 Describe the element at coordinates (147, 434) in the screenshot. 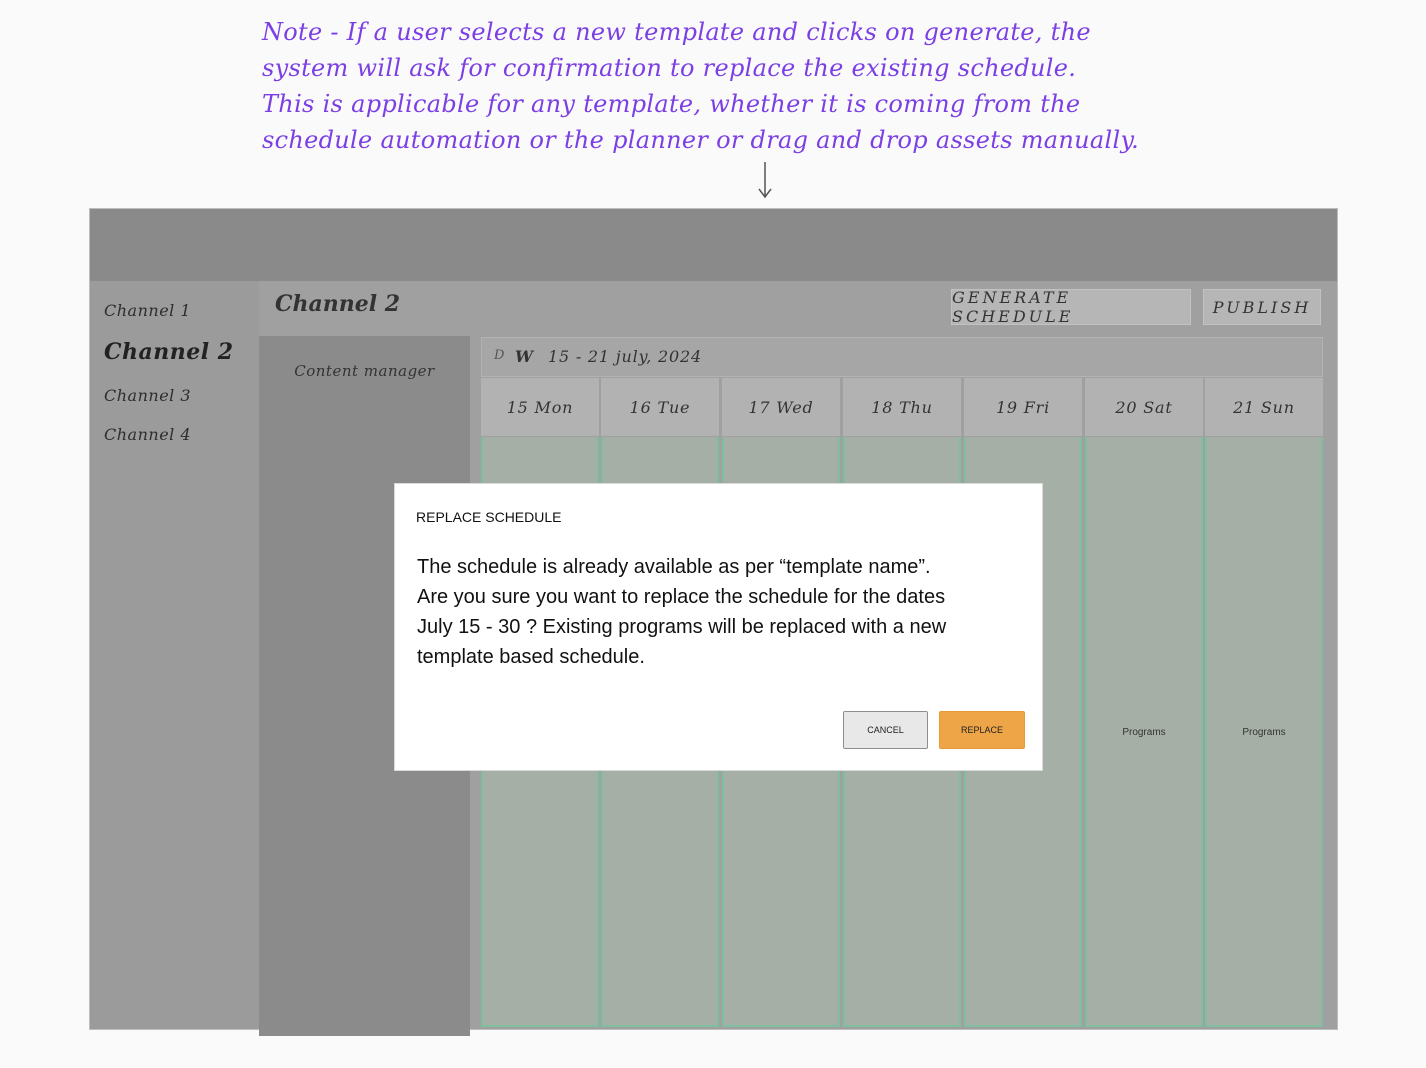

I see `sidebar-item-channel-4: Channel 4` at that location.